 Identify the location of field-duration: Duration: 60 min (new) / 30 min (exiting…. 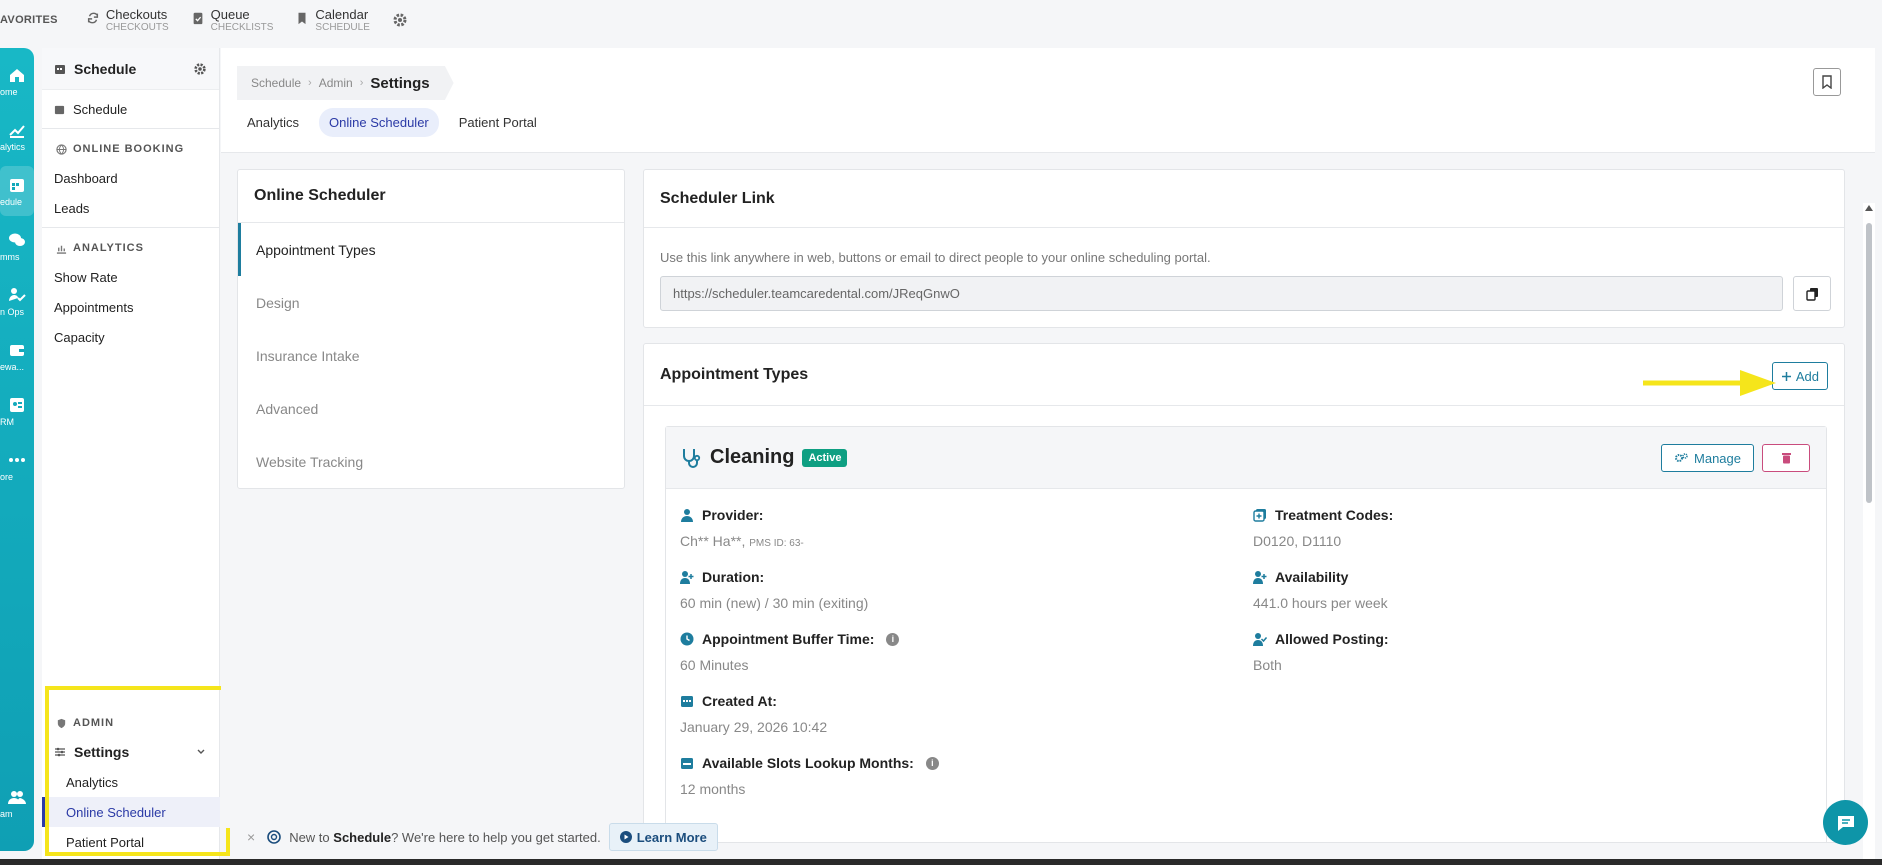
(940, 590).